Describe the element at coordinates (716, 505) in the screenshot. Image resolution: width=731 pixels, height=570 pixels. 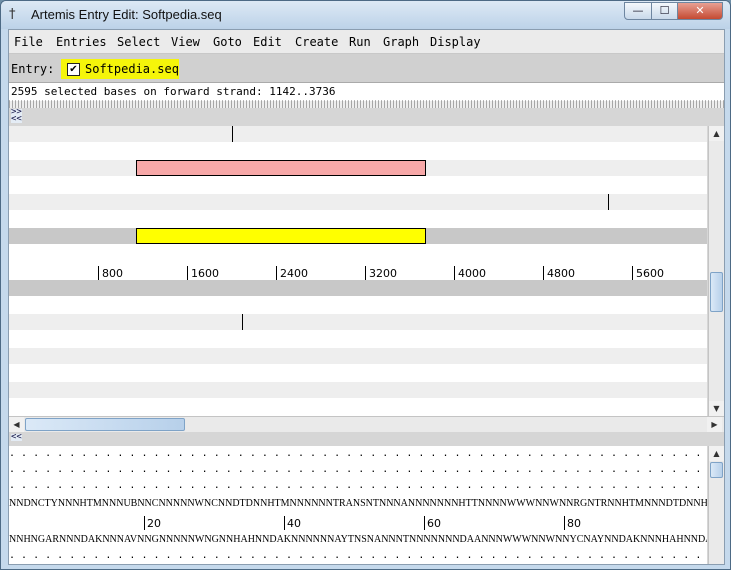
I see `sequence-vertical-scrollbar: ▲` at that location.